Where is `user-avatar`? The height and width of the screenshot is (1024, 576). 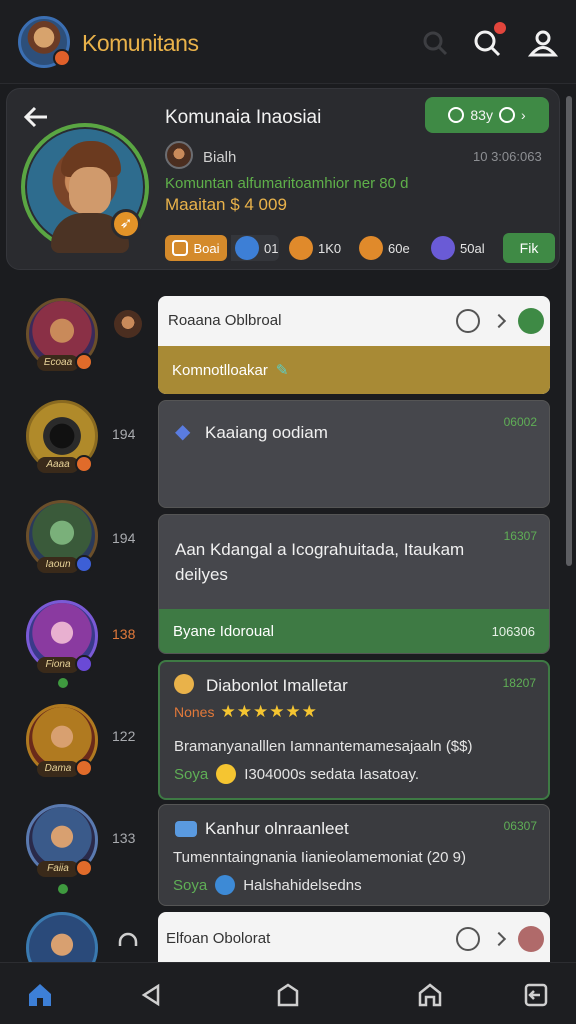 user-avatar is located at coordinates (44, 42).